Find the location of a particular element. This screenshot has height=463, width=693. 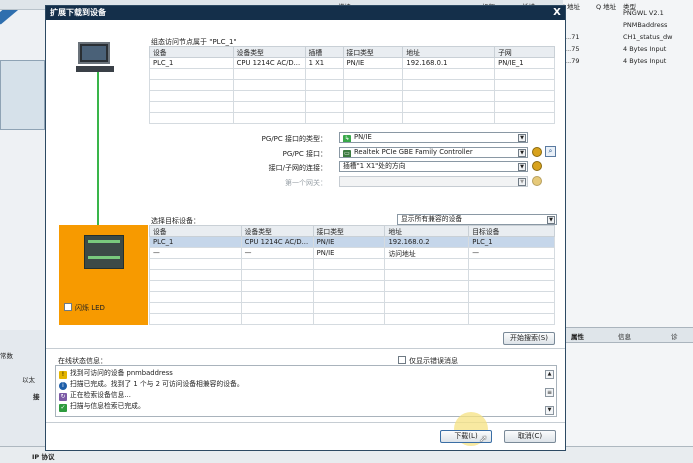

tab-diagnostics: 诊 is located at coordinates (674, 336).